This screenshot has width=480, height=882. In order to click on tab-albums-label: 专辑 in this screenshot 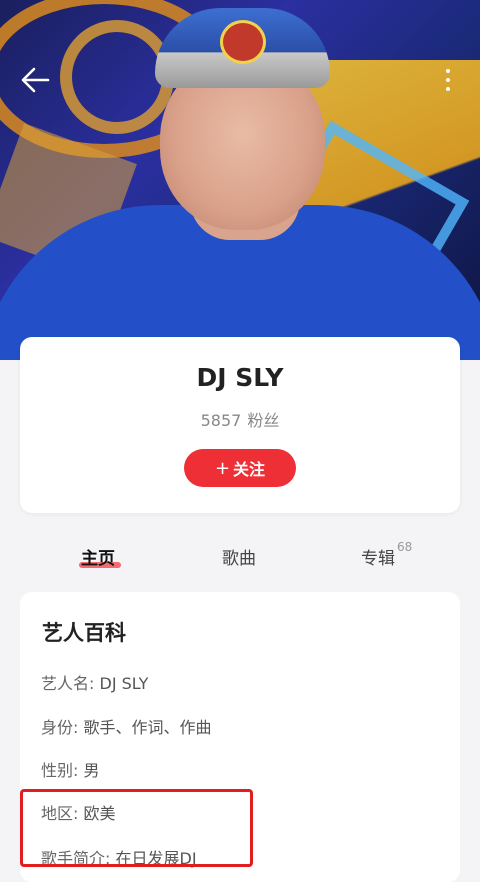, I will do `click(378, 559)`.